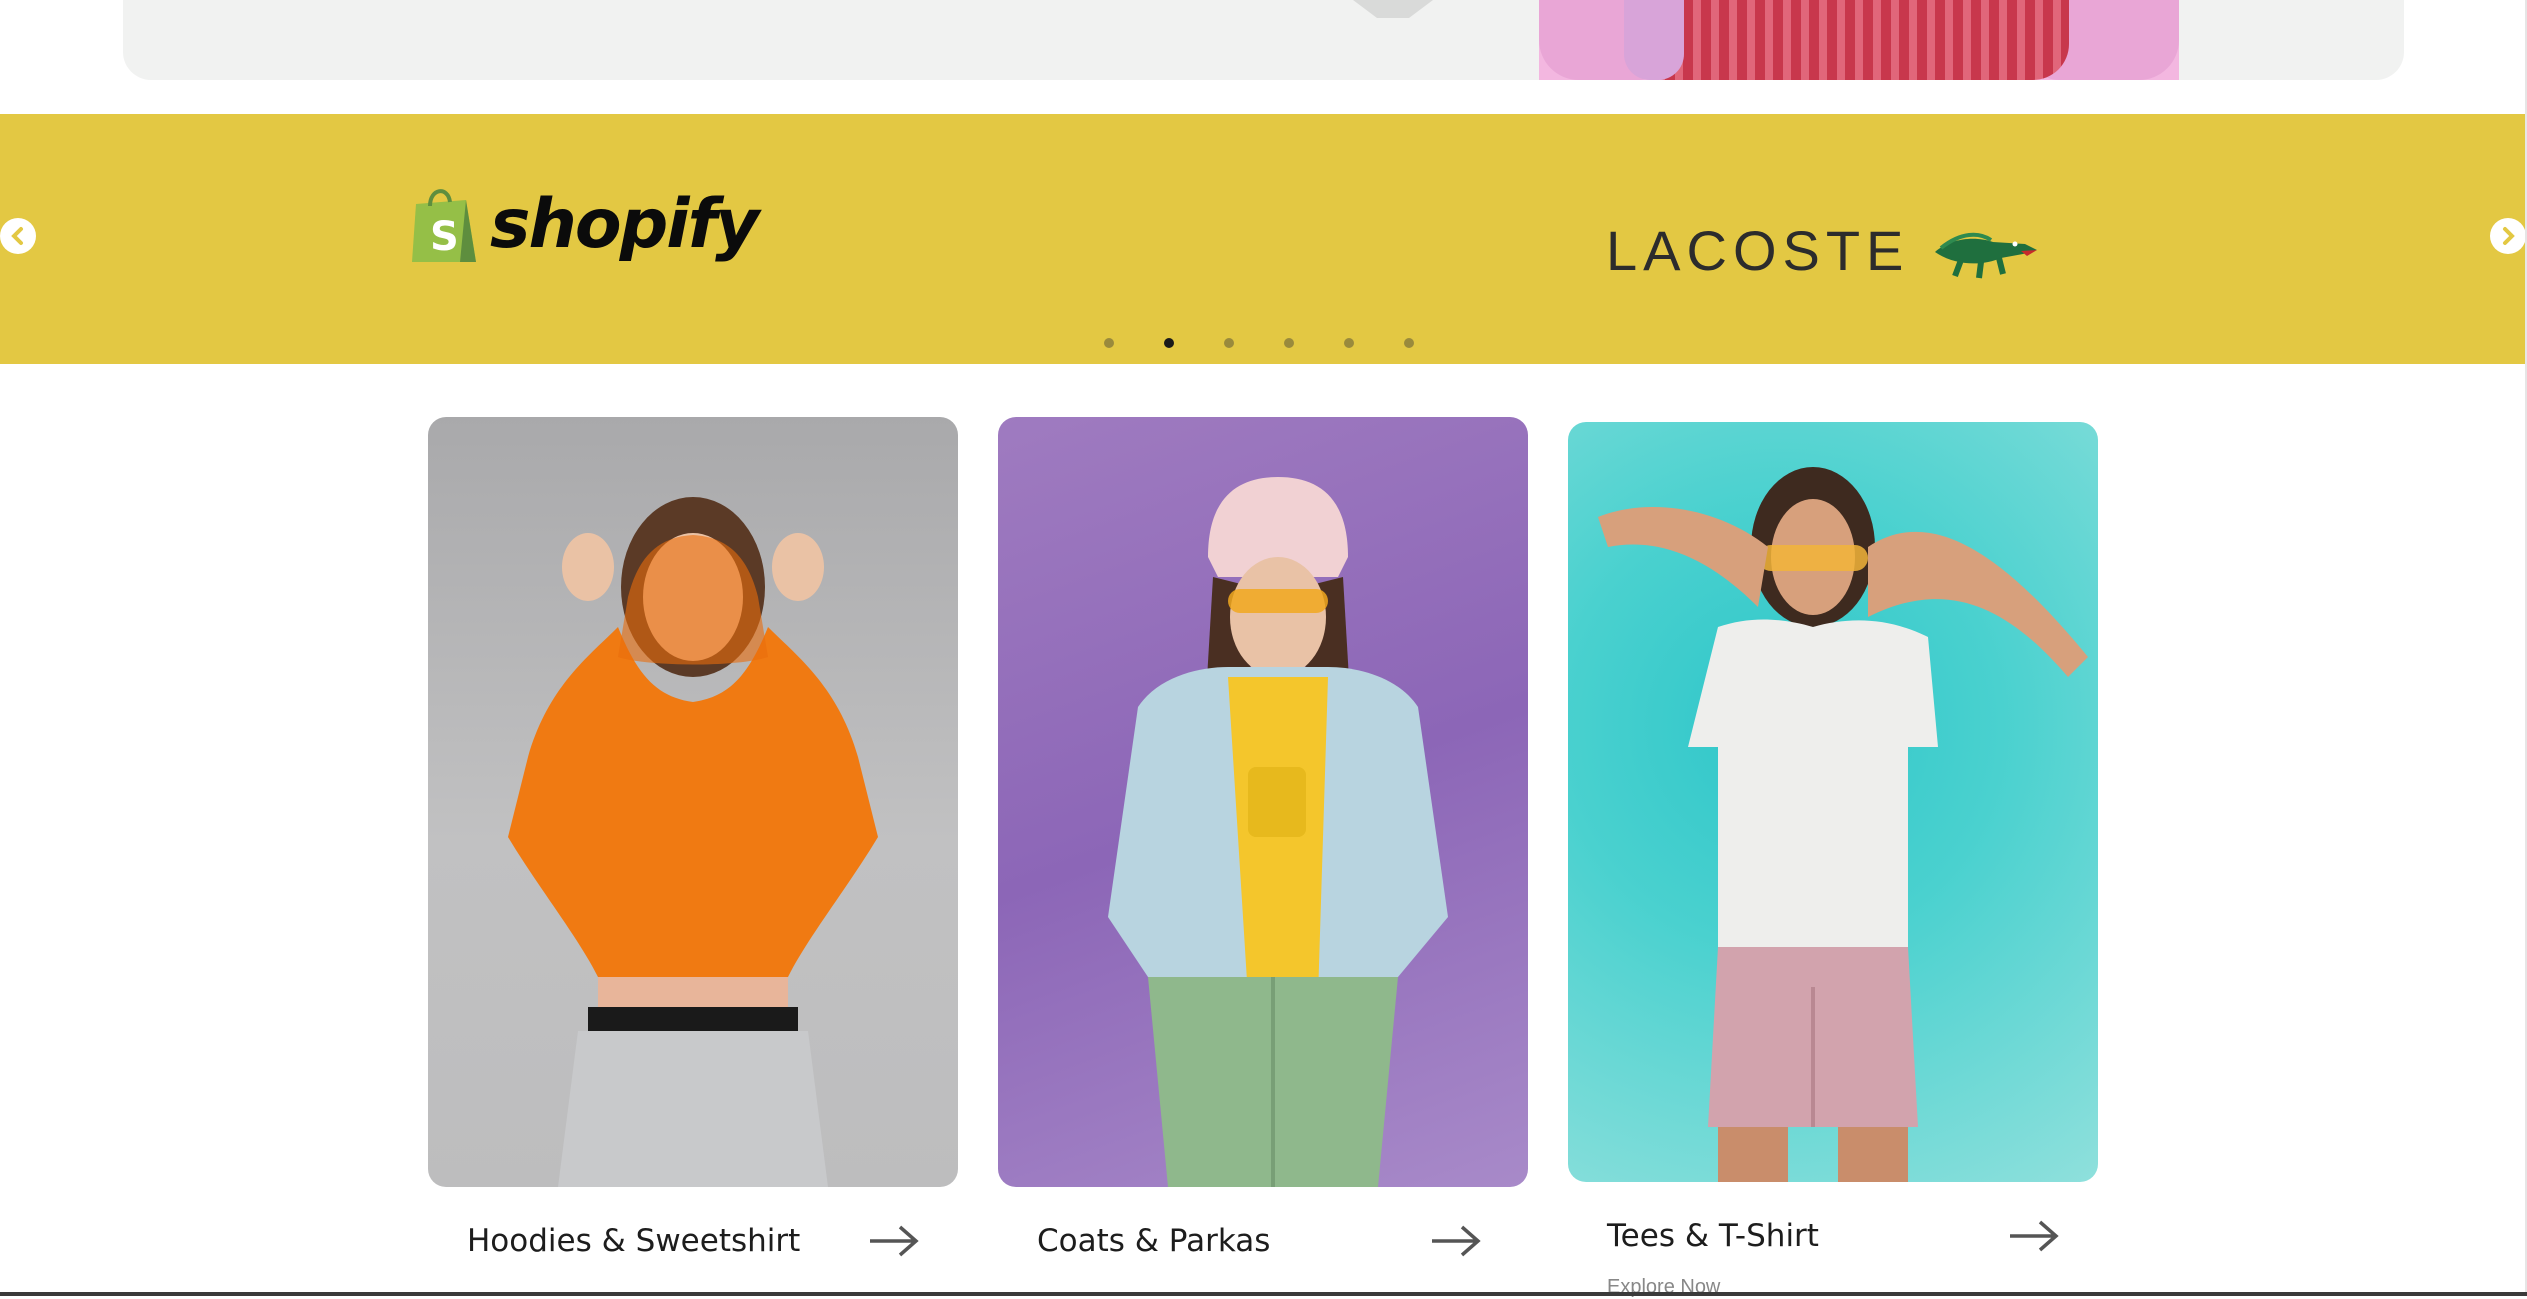  I want to click on brand-name: shopify, so click(624, 224).